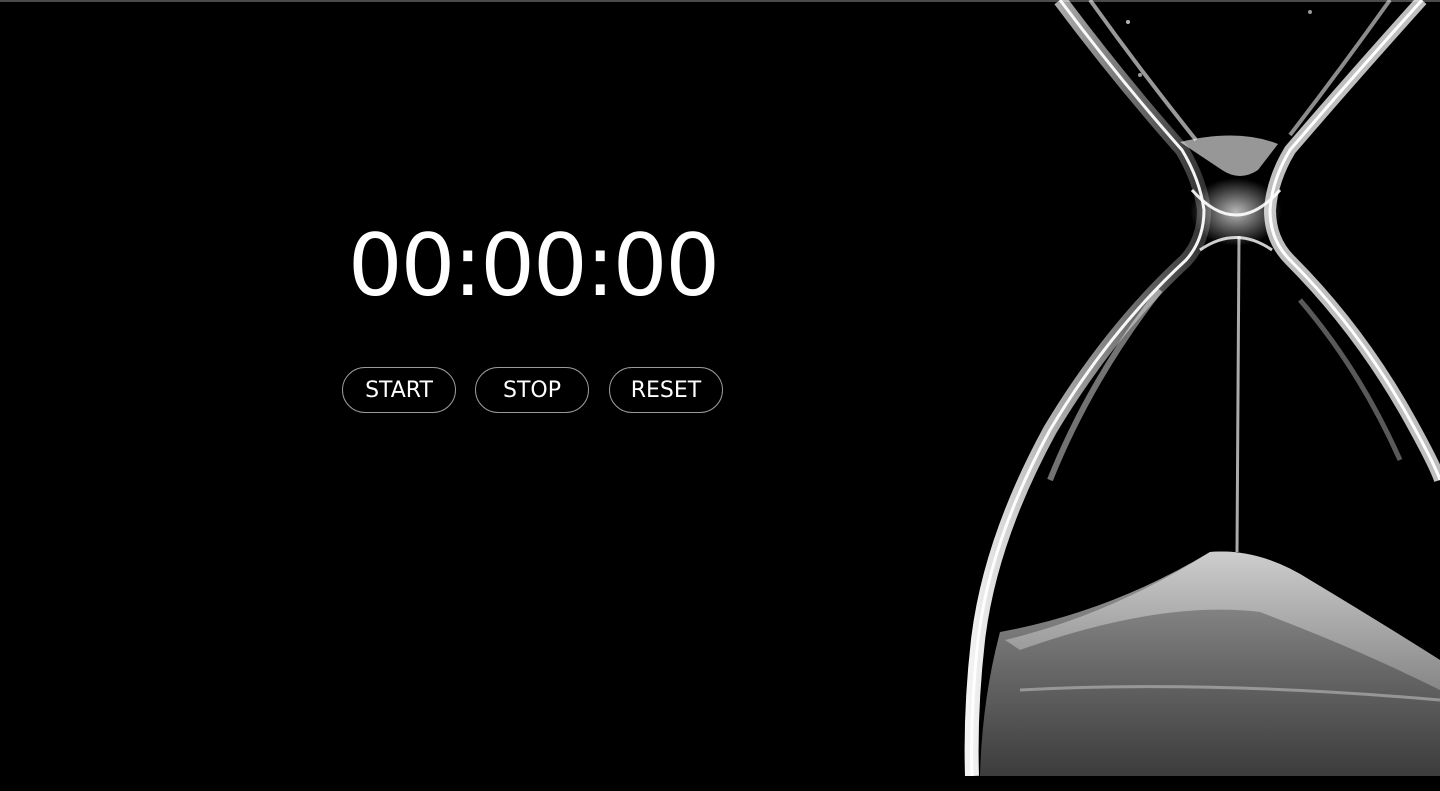  I want to click on stopwatch-controls: START STOP RESET, so click(534, 390).